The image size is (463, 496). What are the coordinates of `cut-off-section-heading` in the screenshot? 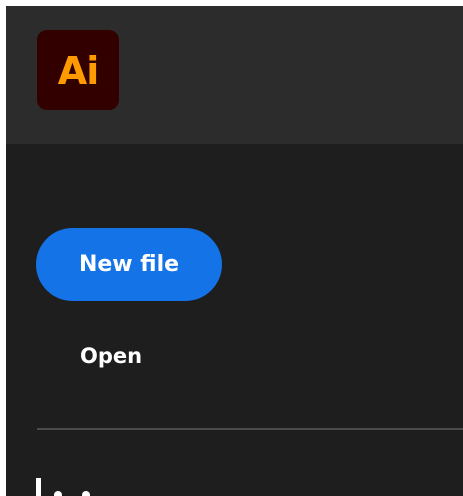 It's located at (69, 485).